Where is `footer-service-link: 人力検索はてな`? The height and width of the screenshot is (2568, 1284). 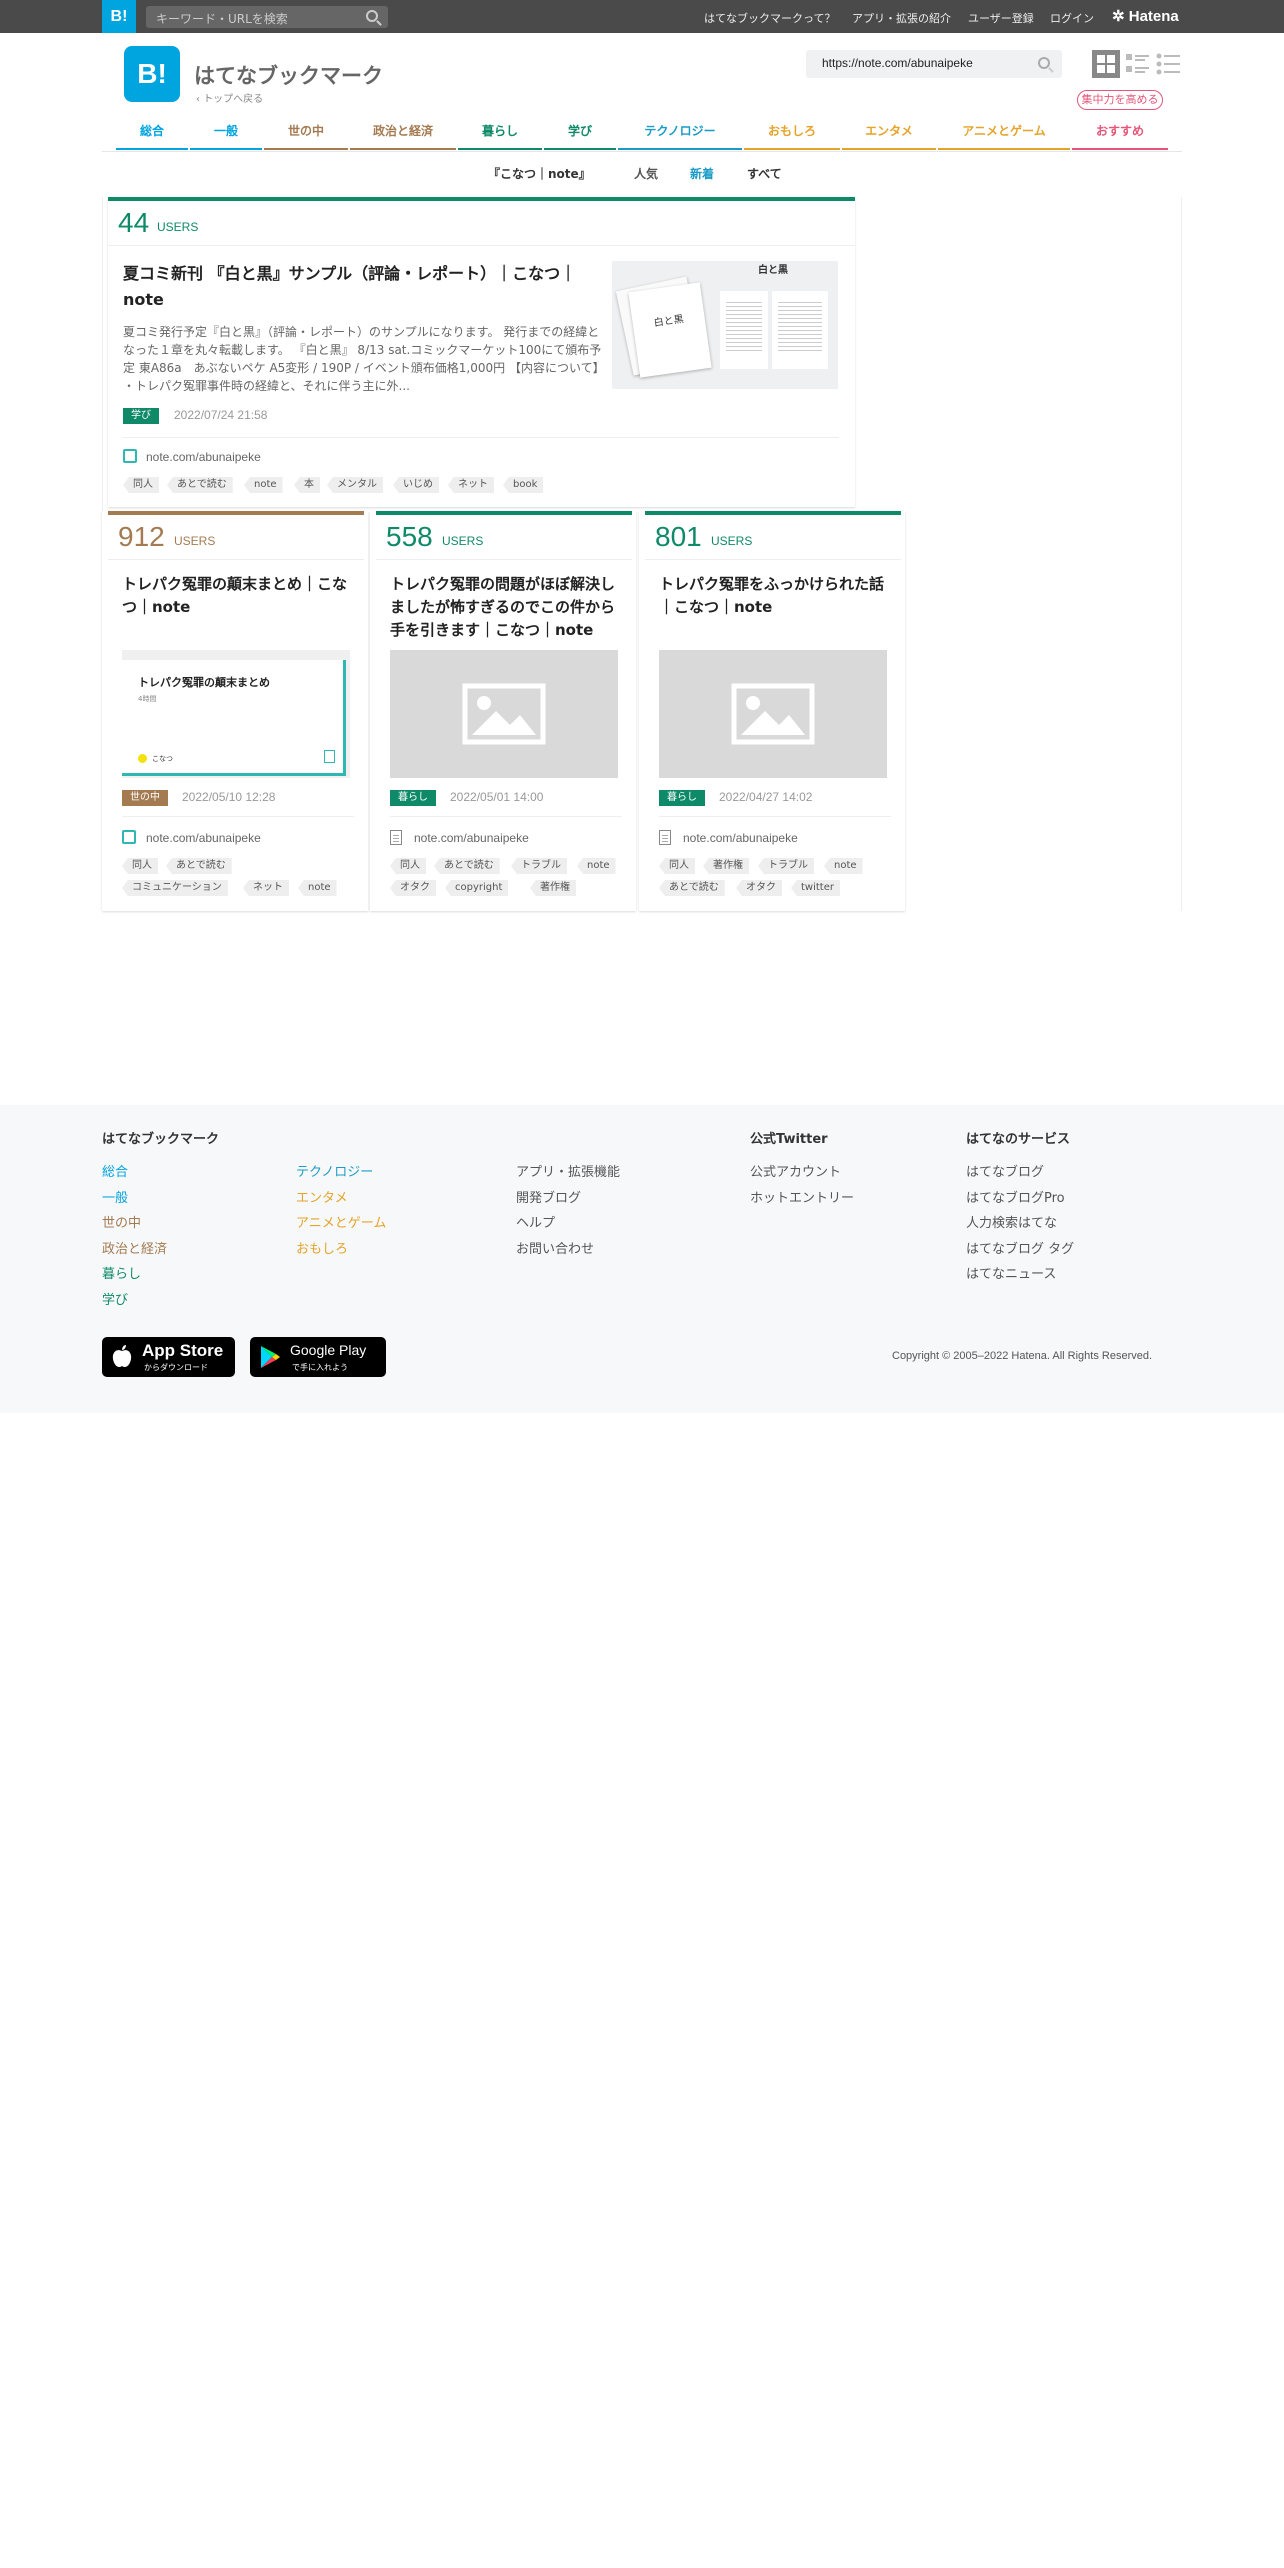
footer-service-link: 人力検索はてな is located at coordinates (1011, 1221).